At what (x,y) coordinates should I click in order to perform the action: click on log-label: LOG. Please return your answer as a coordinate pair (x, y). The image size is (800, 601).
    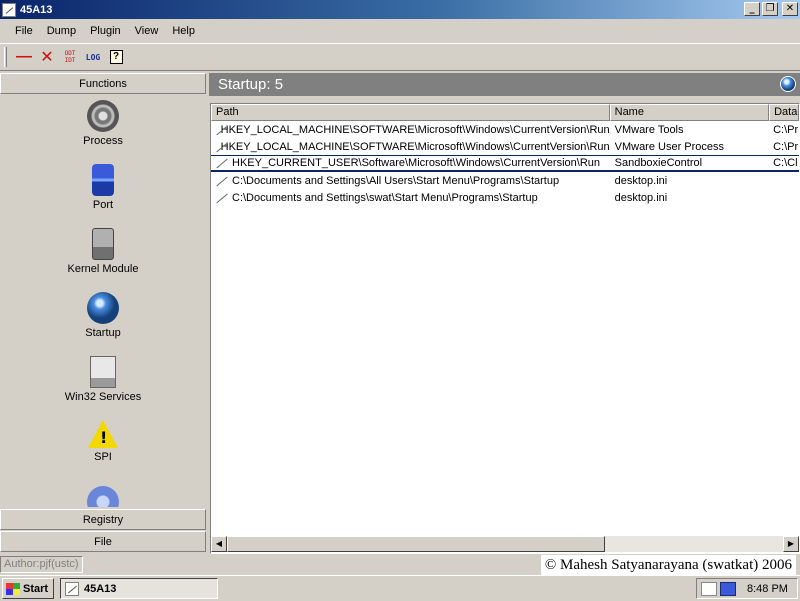
    Looking at the image, I should click on (93, 57).